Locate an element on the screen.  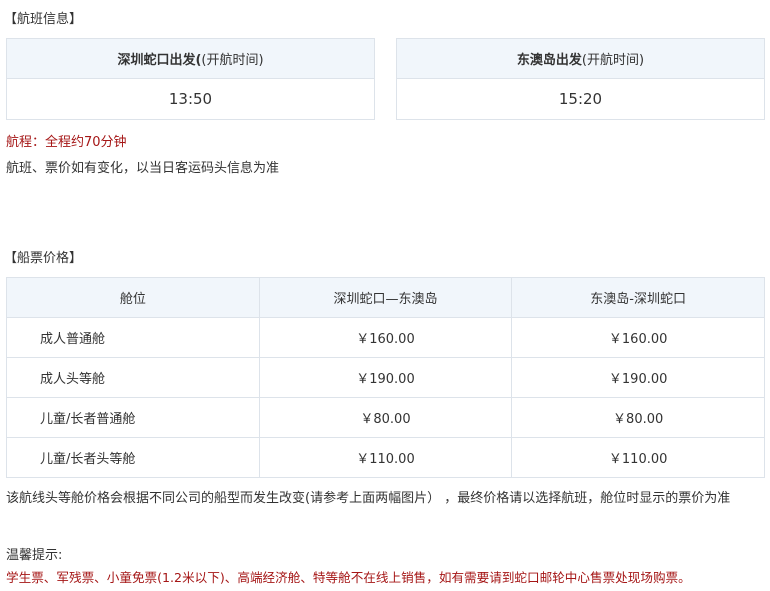
table-row: 儿童/长者头等舱 ￥110.00 ￥110.00 is located at coordinates (385, 457).